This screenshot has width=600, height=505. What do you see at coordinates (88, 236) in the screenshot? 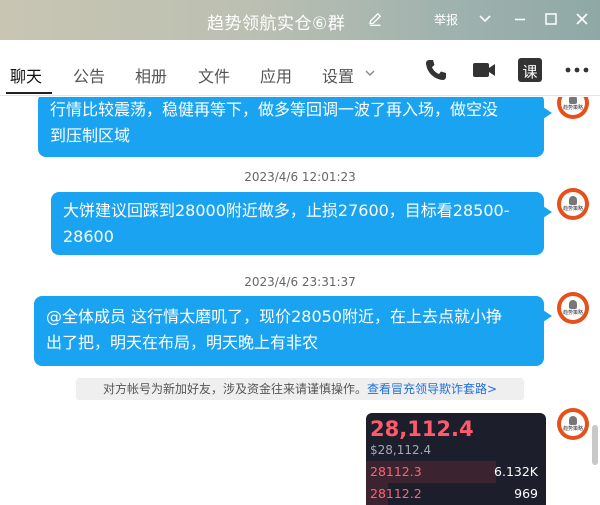
I see `message-line: 28600` at bounding box center [88, 236].